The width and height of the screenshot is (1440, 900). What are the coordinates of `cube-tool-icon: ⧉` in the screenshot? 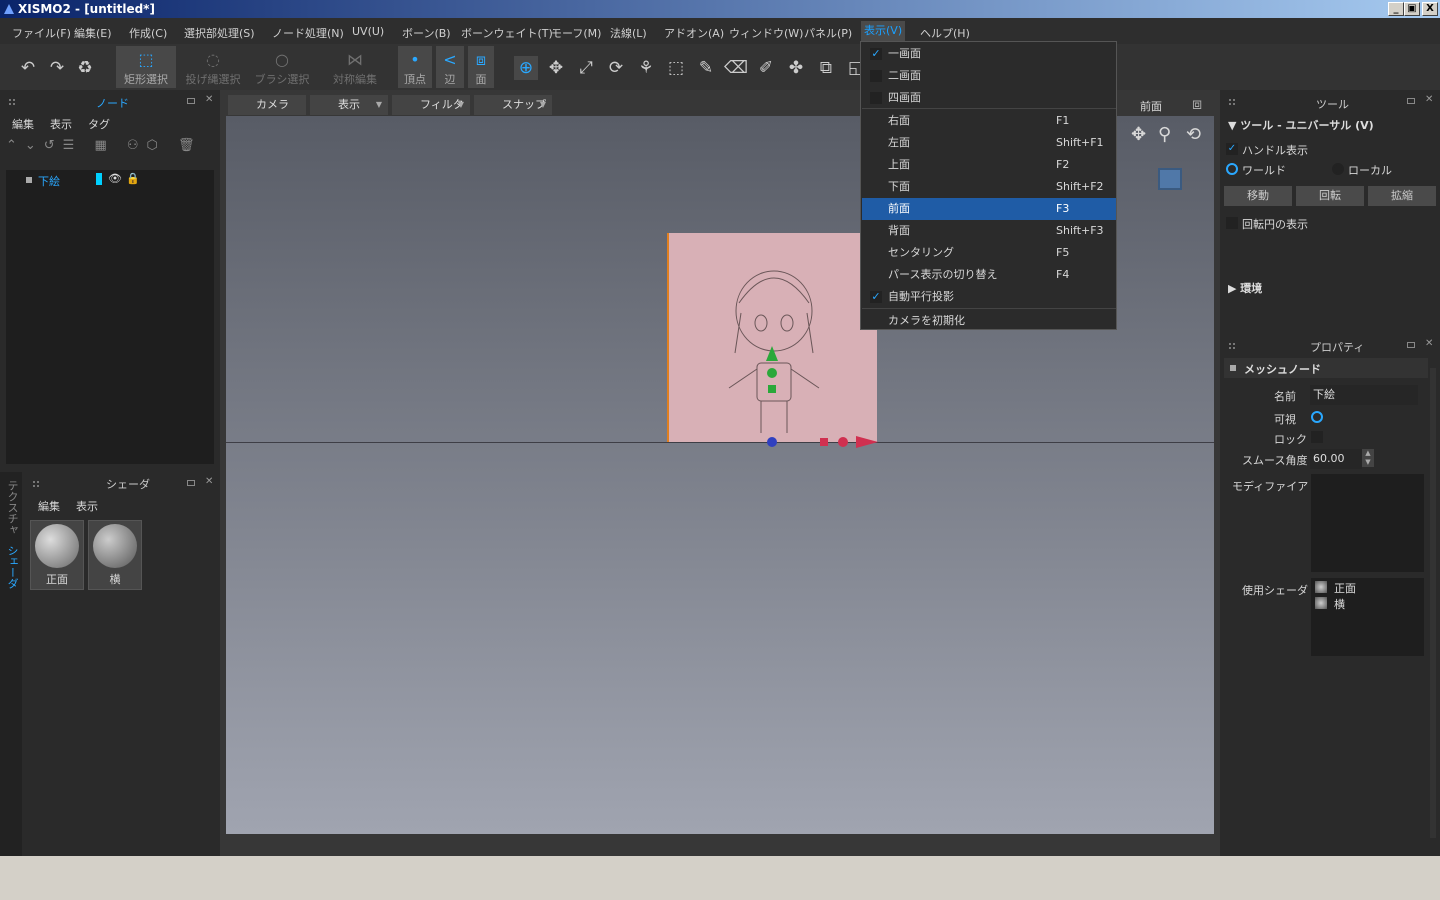 It's located at (826, 68).